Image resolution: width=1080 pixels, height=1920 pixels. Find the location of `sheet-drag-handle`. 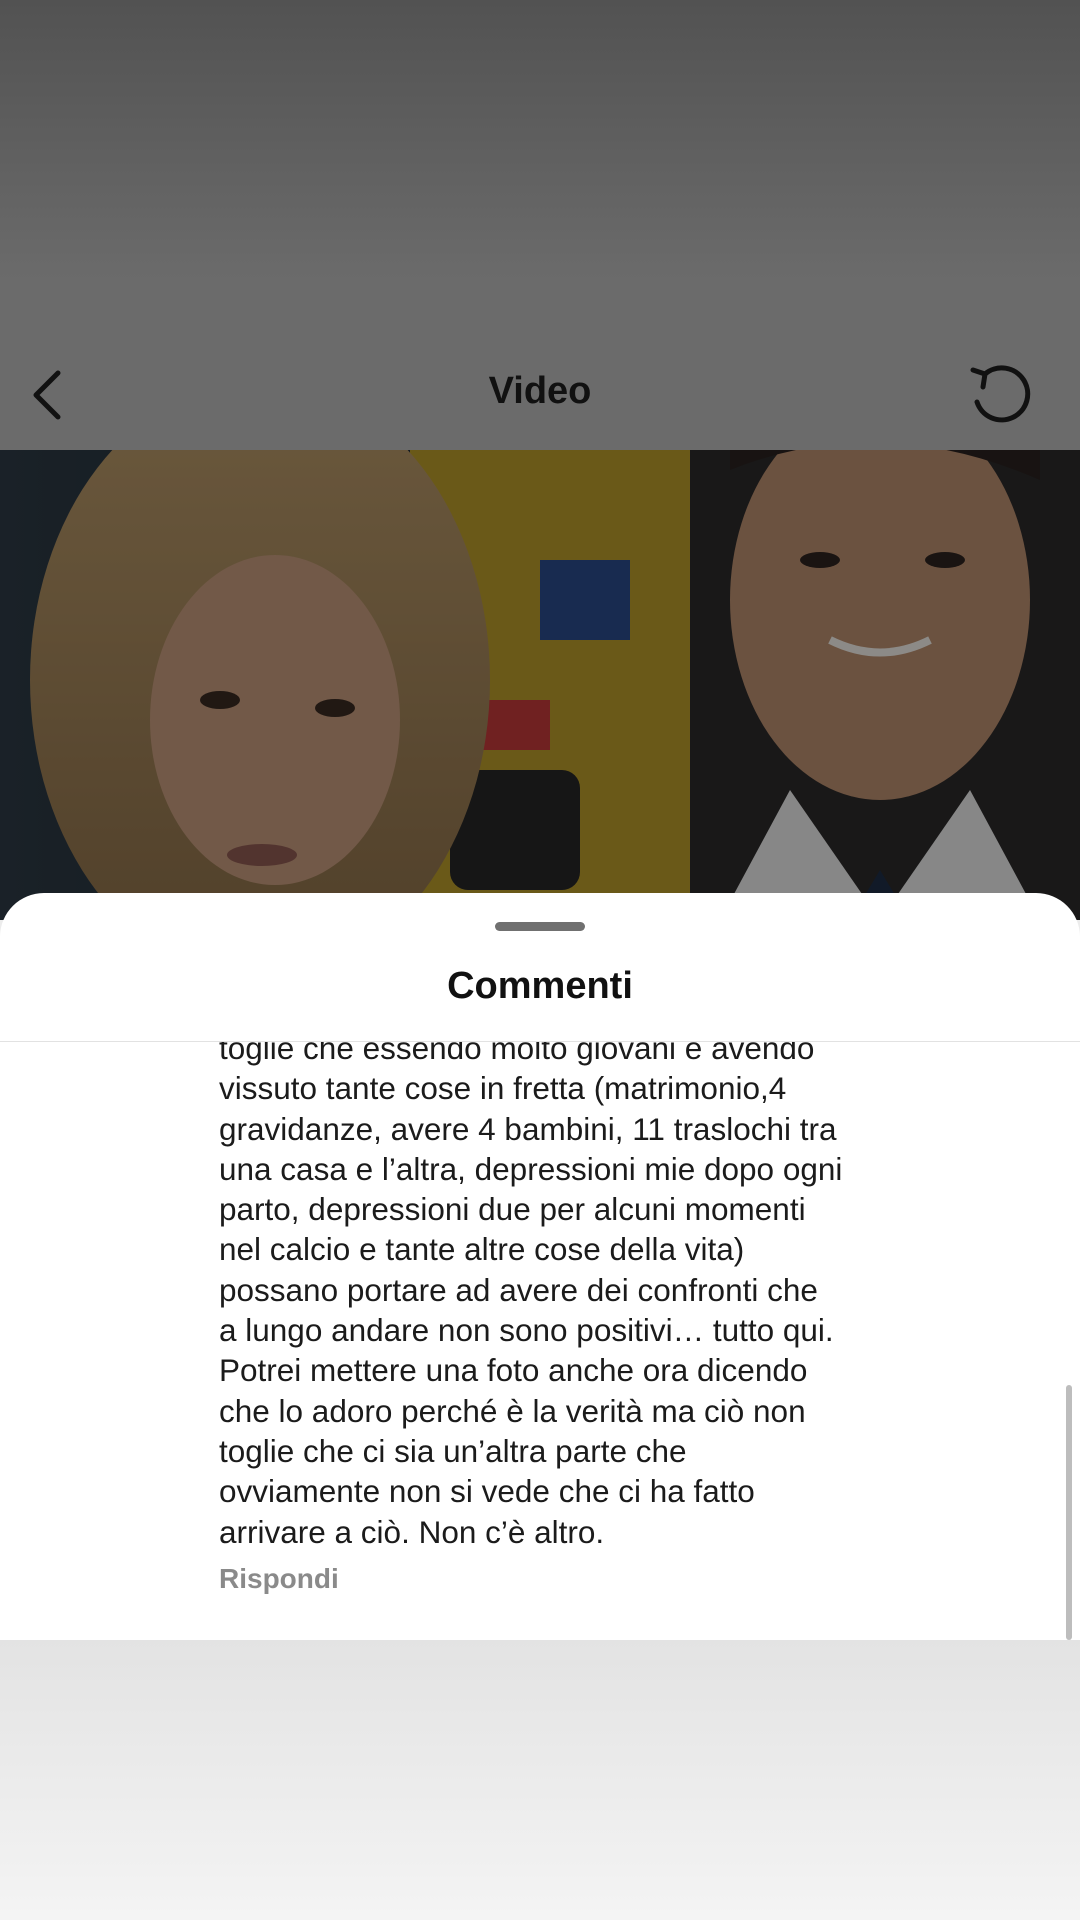

sheet-drag-handle is located at coordinates (540, 926).